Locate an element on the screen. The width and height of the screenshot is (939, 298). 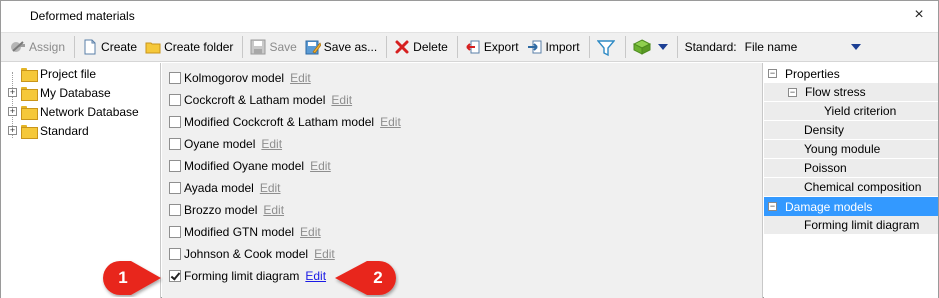
import-button: Import is located at coordinates (553, 47).